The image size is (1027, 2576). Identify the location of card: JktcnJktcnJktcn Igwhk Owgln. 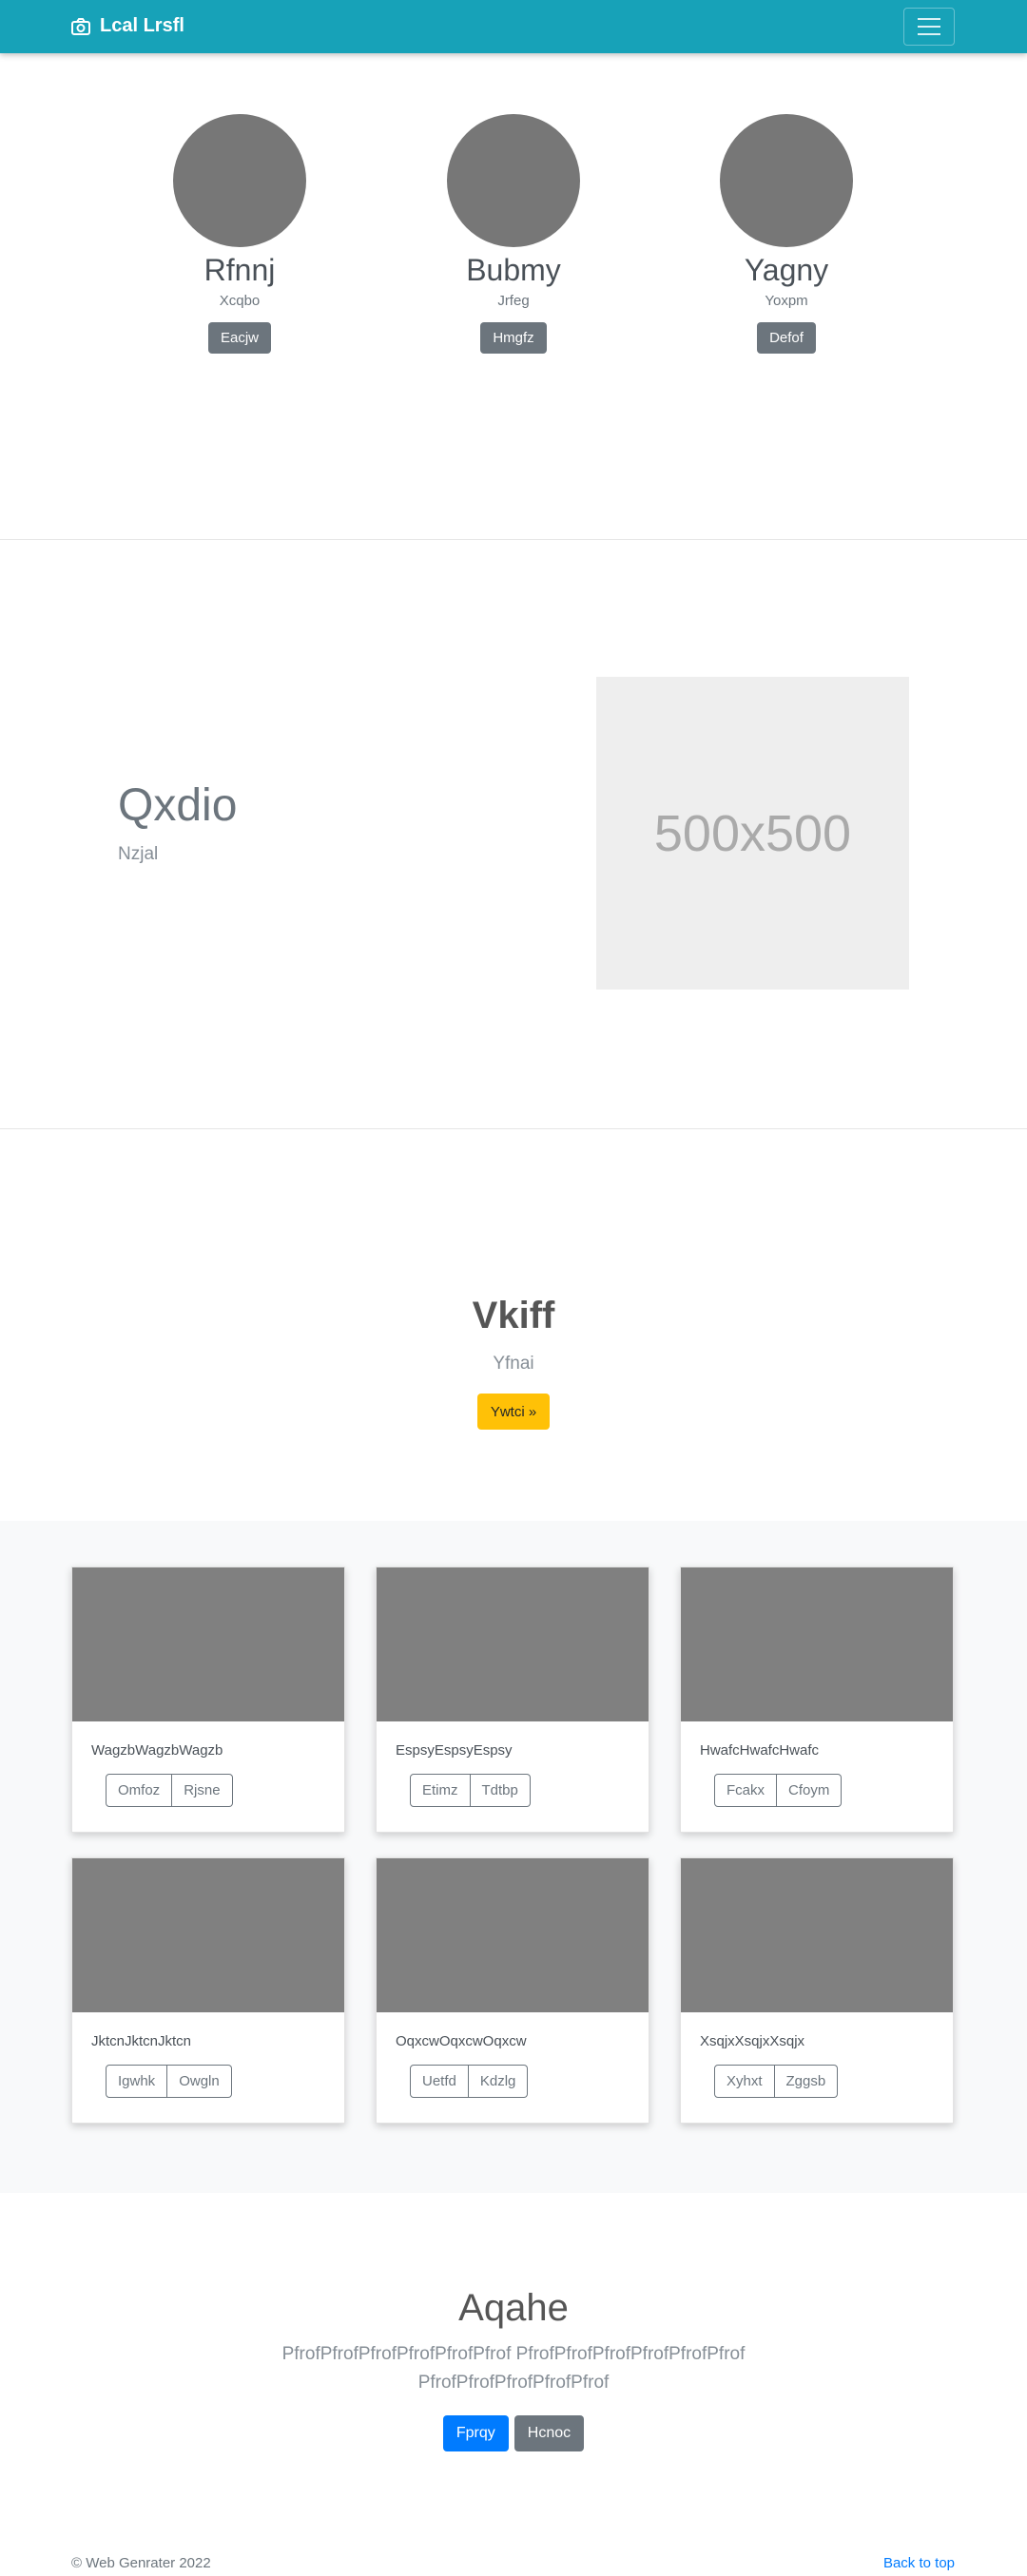
(208, 1990).